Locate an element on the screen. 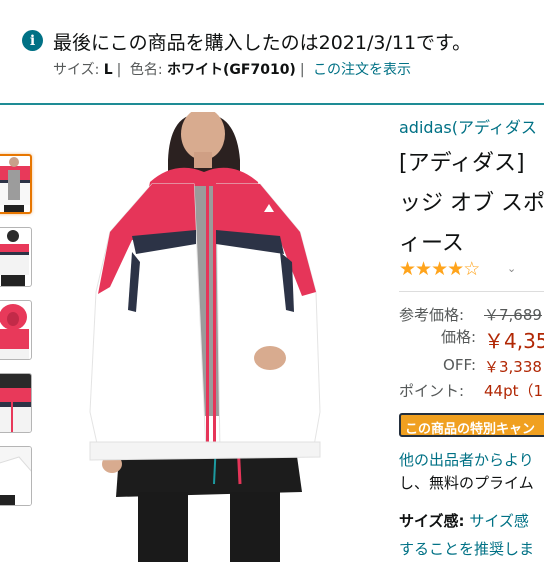  size-fit-row: サイズ感 is located at coordinates (464, 520).